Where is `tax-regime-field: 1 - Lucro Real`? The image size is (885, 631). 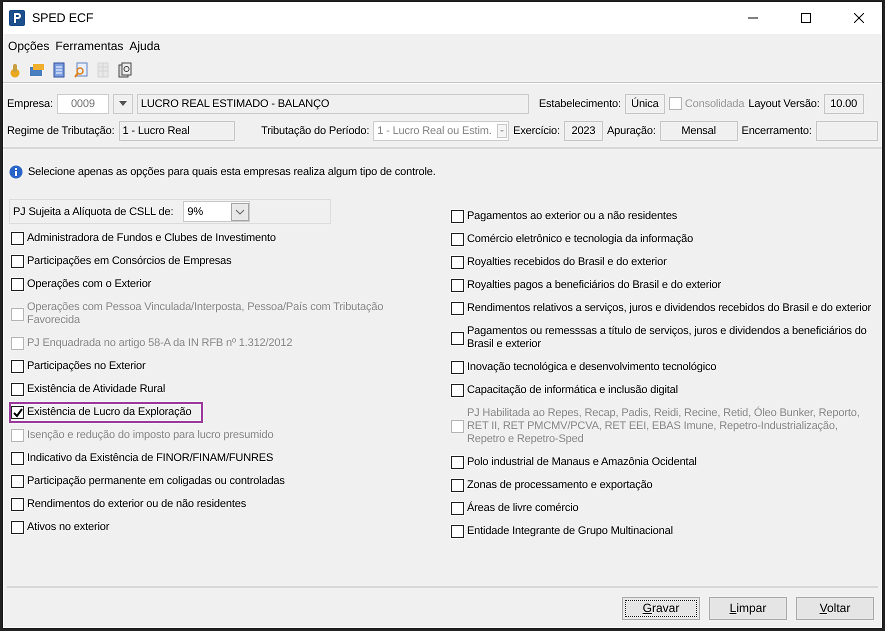
tax-regime-field: 1 - Lucro Real is located at coordinates (177, 130).